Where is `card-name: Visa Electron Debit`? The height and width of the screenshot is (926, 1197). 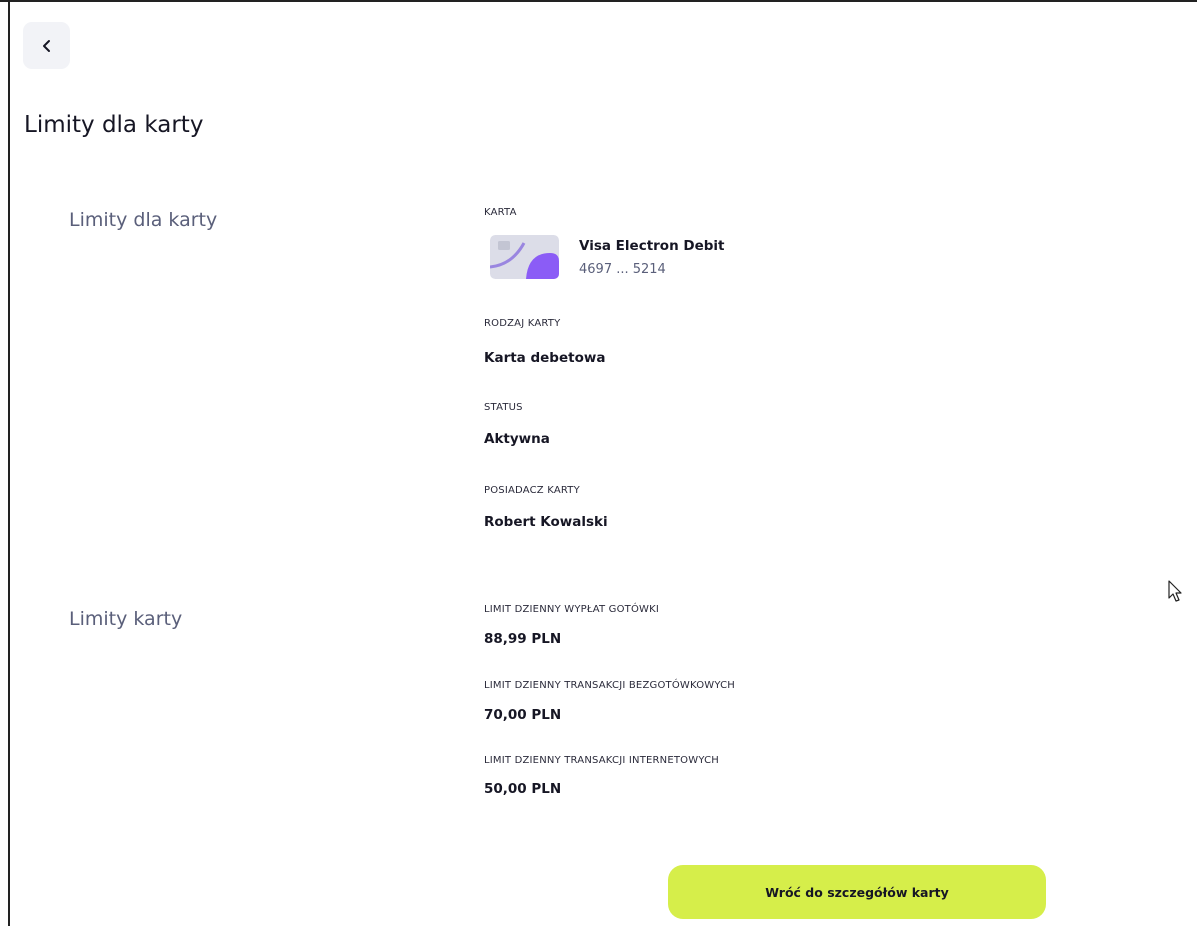 card-name: Visa Electron Debit is located at coordinates (652, 246).